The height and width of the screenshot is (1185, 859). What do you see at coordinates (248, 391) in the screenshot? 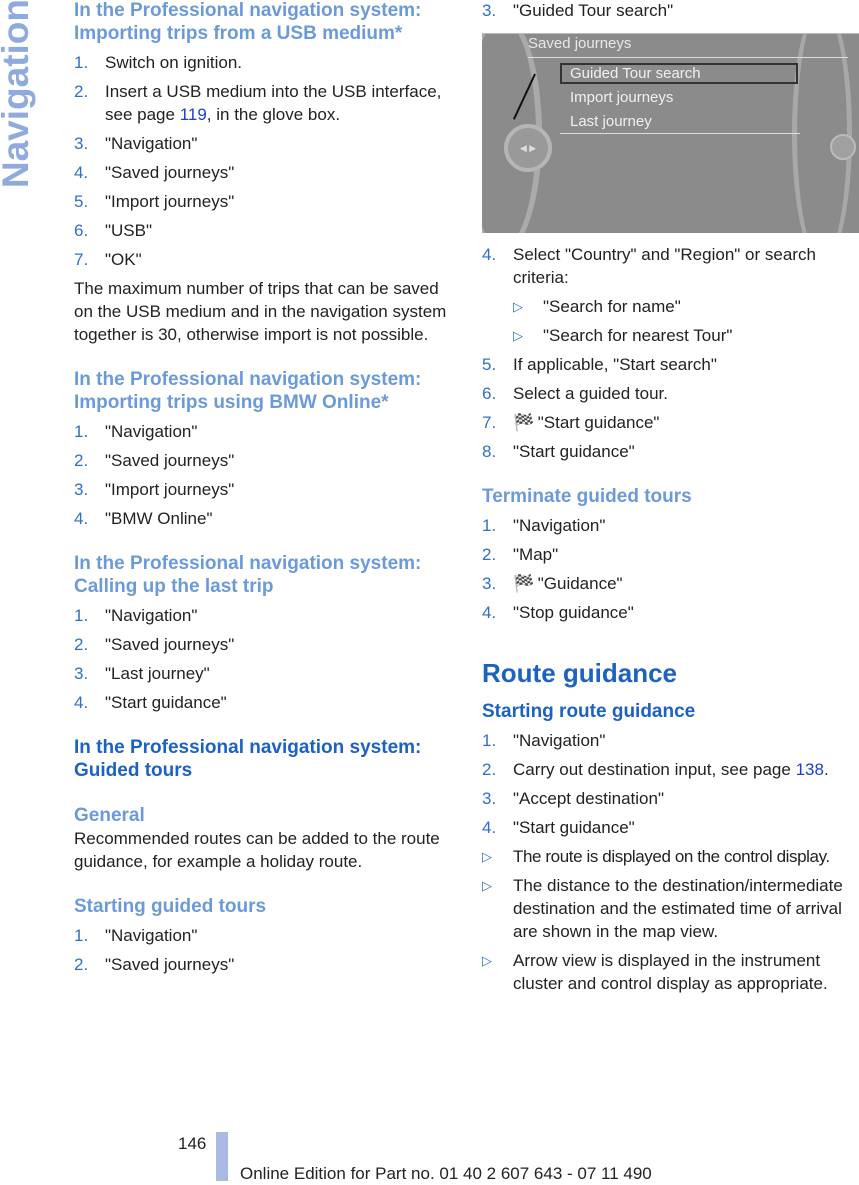
I see `heading-import-bmw-online: In the Professional navigation system` at bounding box center [248, 391].